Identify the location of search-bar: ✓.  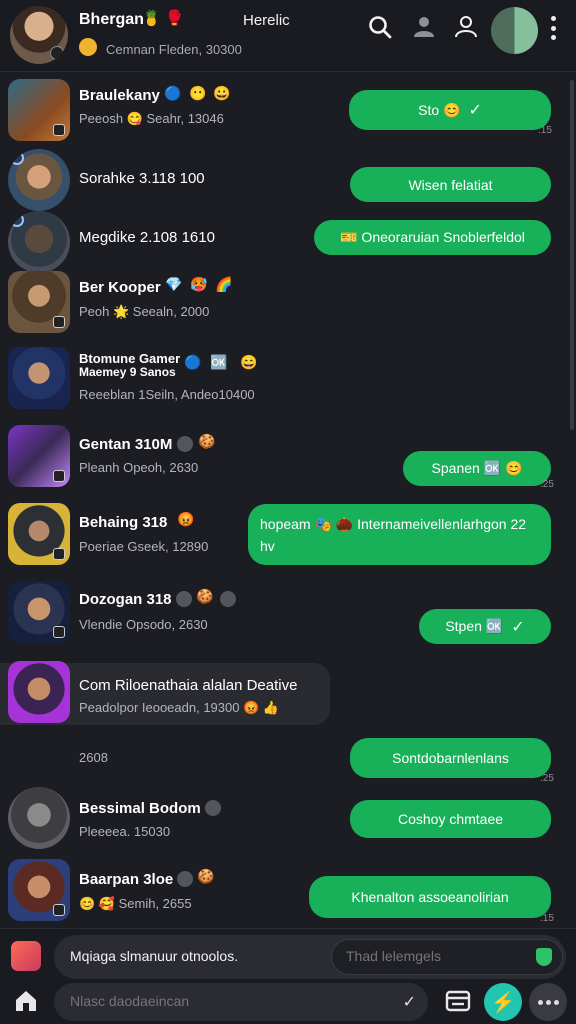
(241, 1002).